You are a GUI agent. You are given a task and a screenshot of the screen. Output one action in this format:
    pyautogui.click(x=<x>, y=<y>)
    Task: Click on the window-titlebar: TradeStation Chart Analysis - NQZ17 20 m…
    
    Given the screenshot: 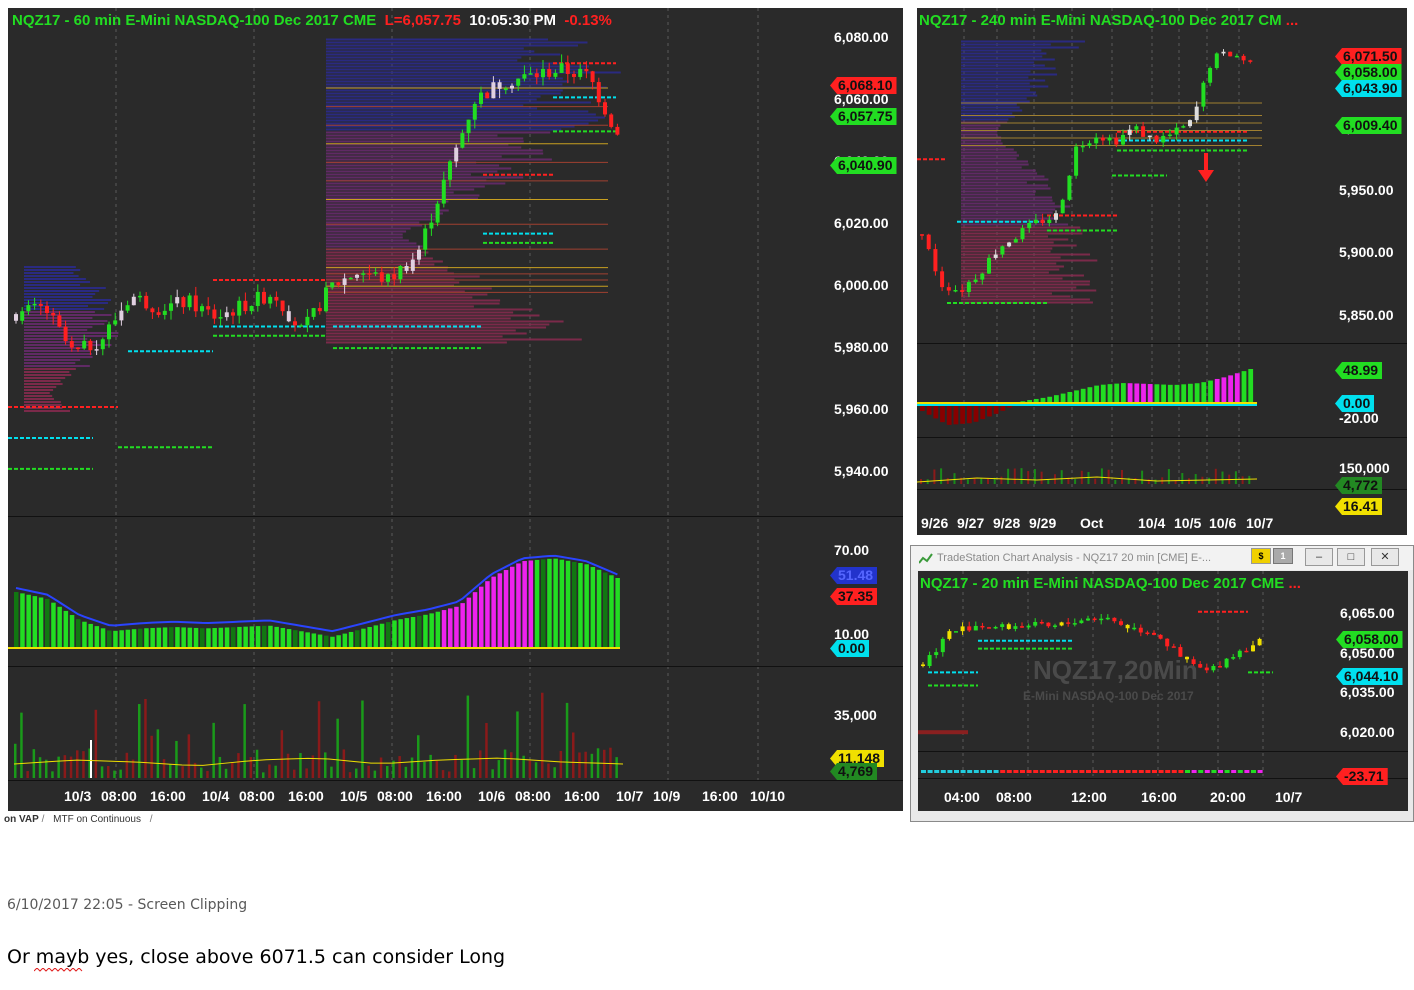 What is the action you would take?
    pyautogui.click(x=1162, y=558)
    